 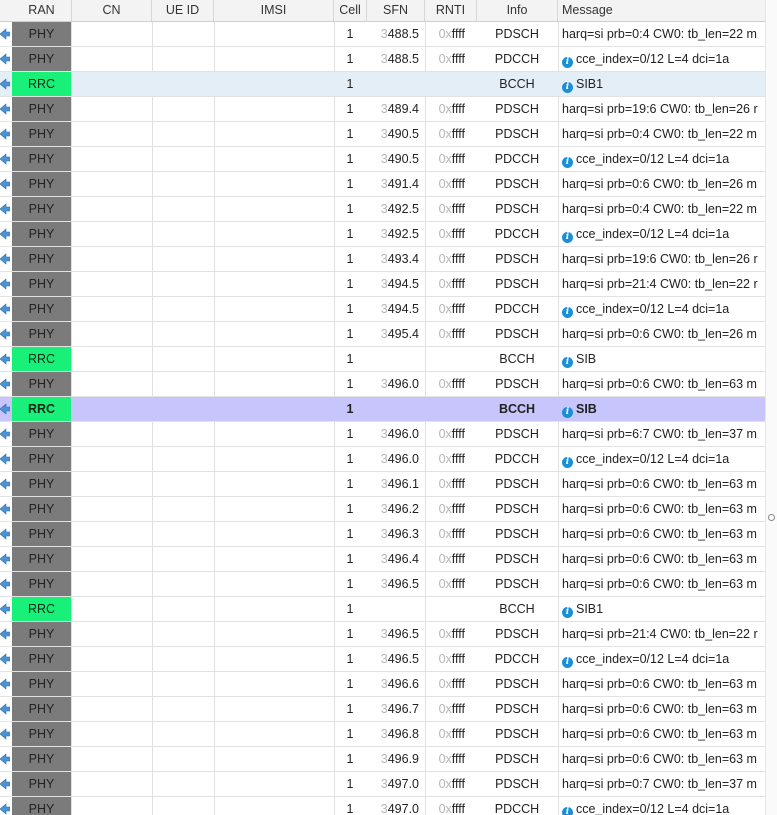 I want to click on col-header-ue-id: UE ID, so click(x=183, y=10).